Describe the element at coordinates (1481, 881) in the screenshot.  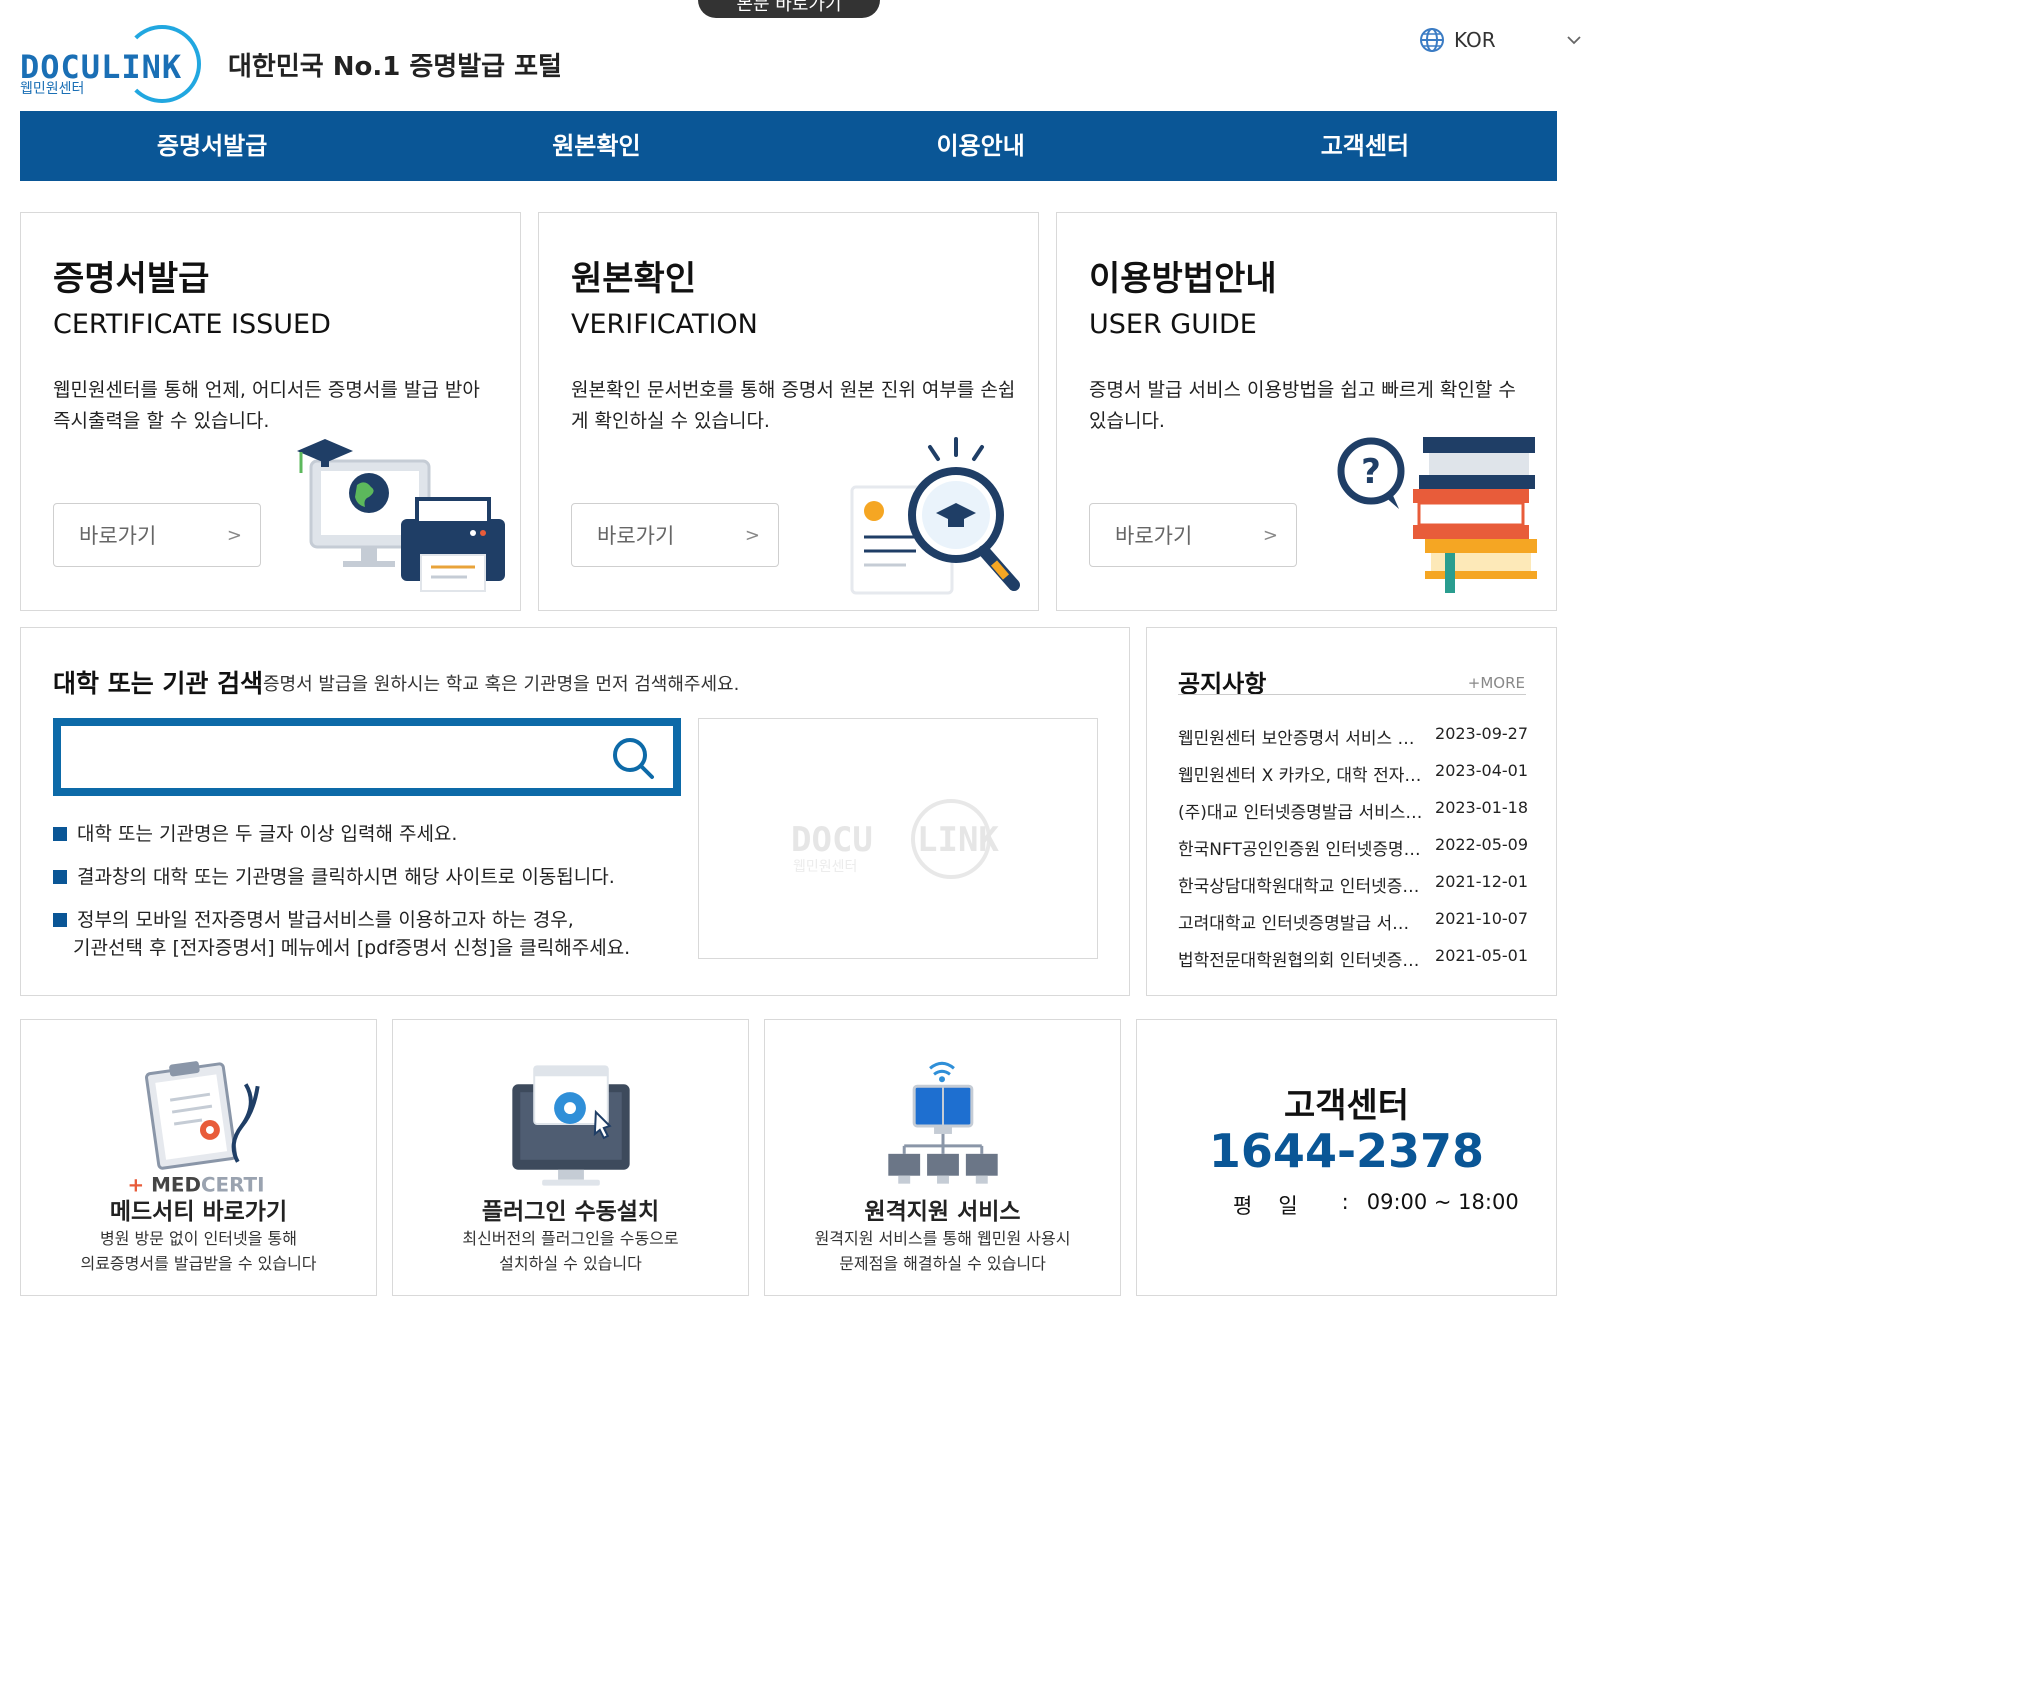
I see `notice-item-date: 2021-12-01` at that location.